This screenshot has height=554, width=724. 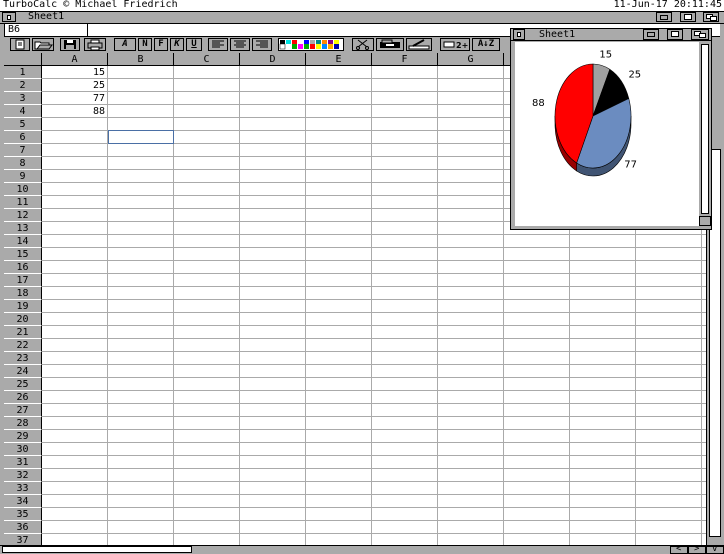 What do you see at coordinates (675, 34) in the screenshot?
I see `chart-zoom-gadget-icon` at bounding box center [675, 34].